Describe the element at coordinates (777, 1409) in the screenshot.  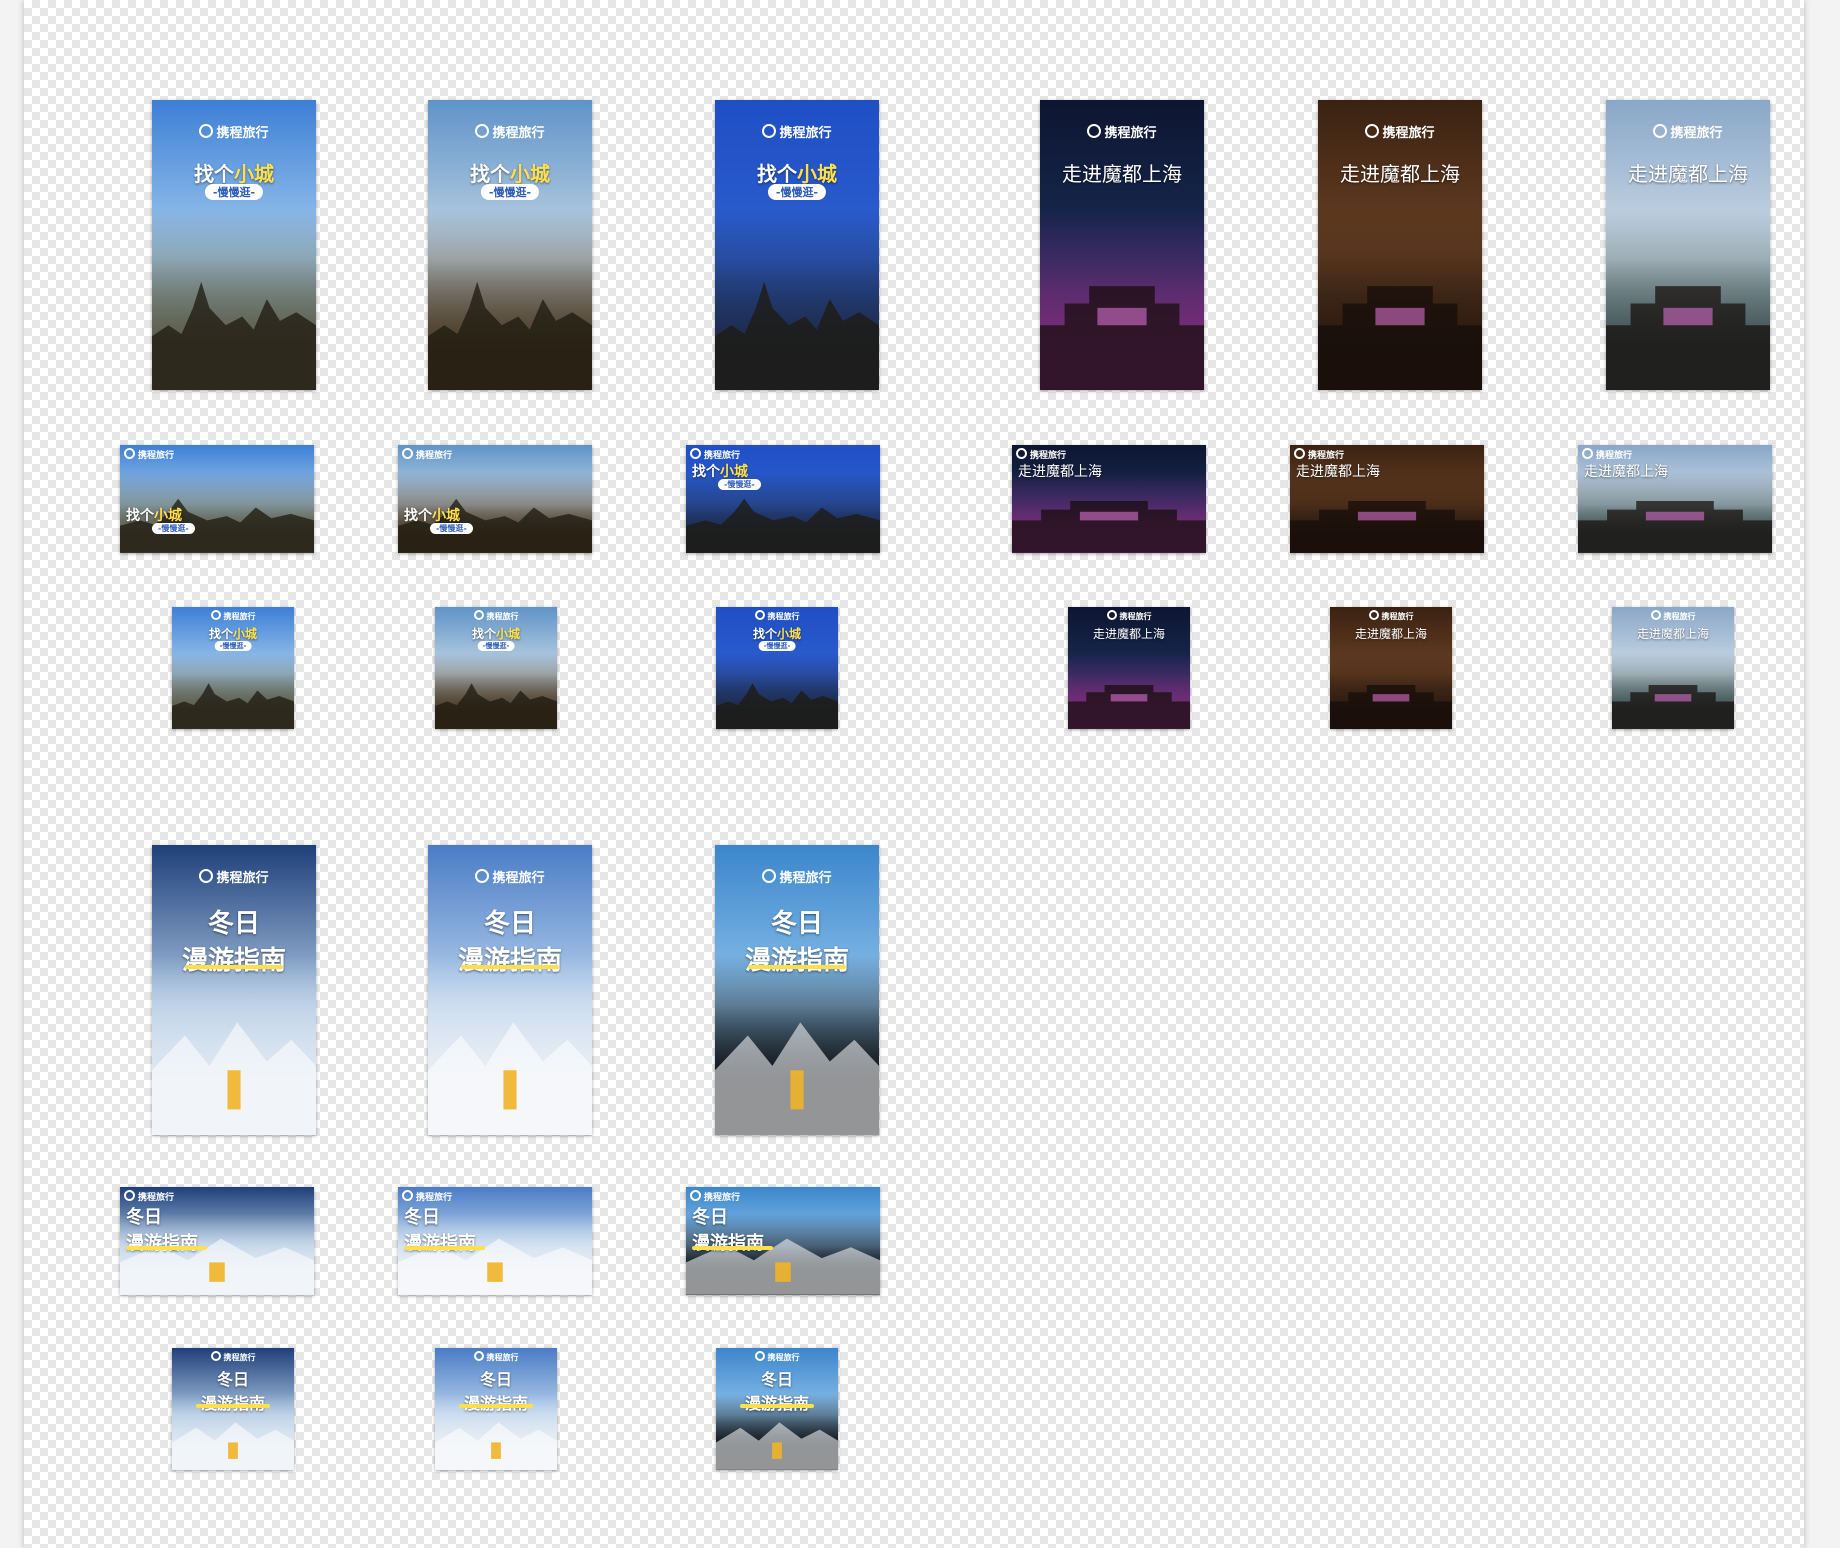
I see `asset-winter-window-dining-sq: 携程旅行冬日漫游指南` at that location.